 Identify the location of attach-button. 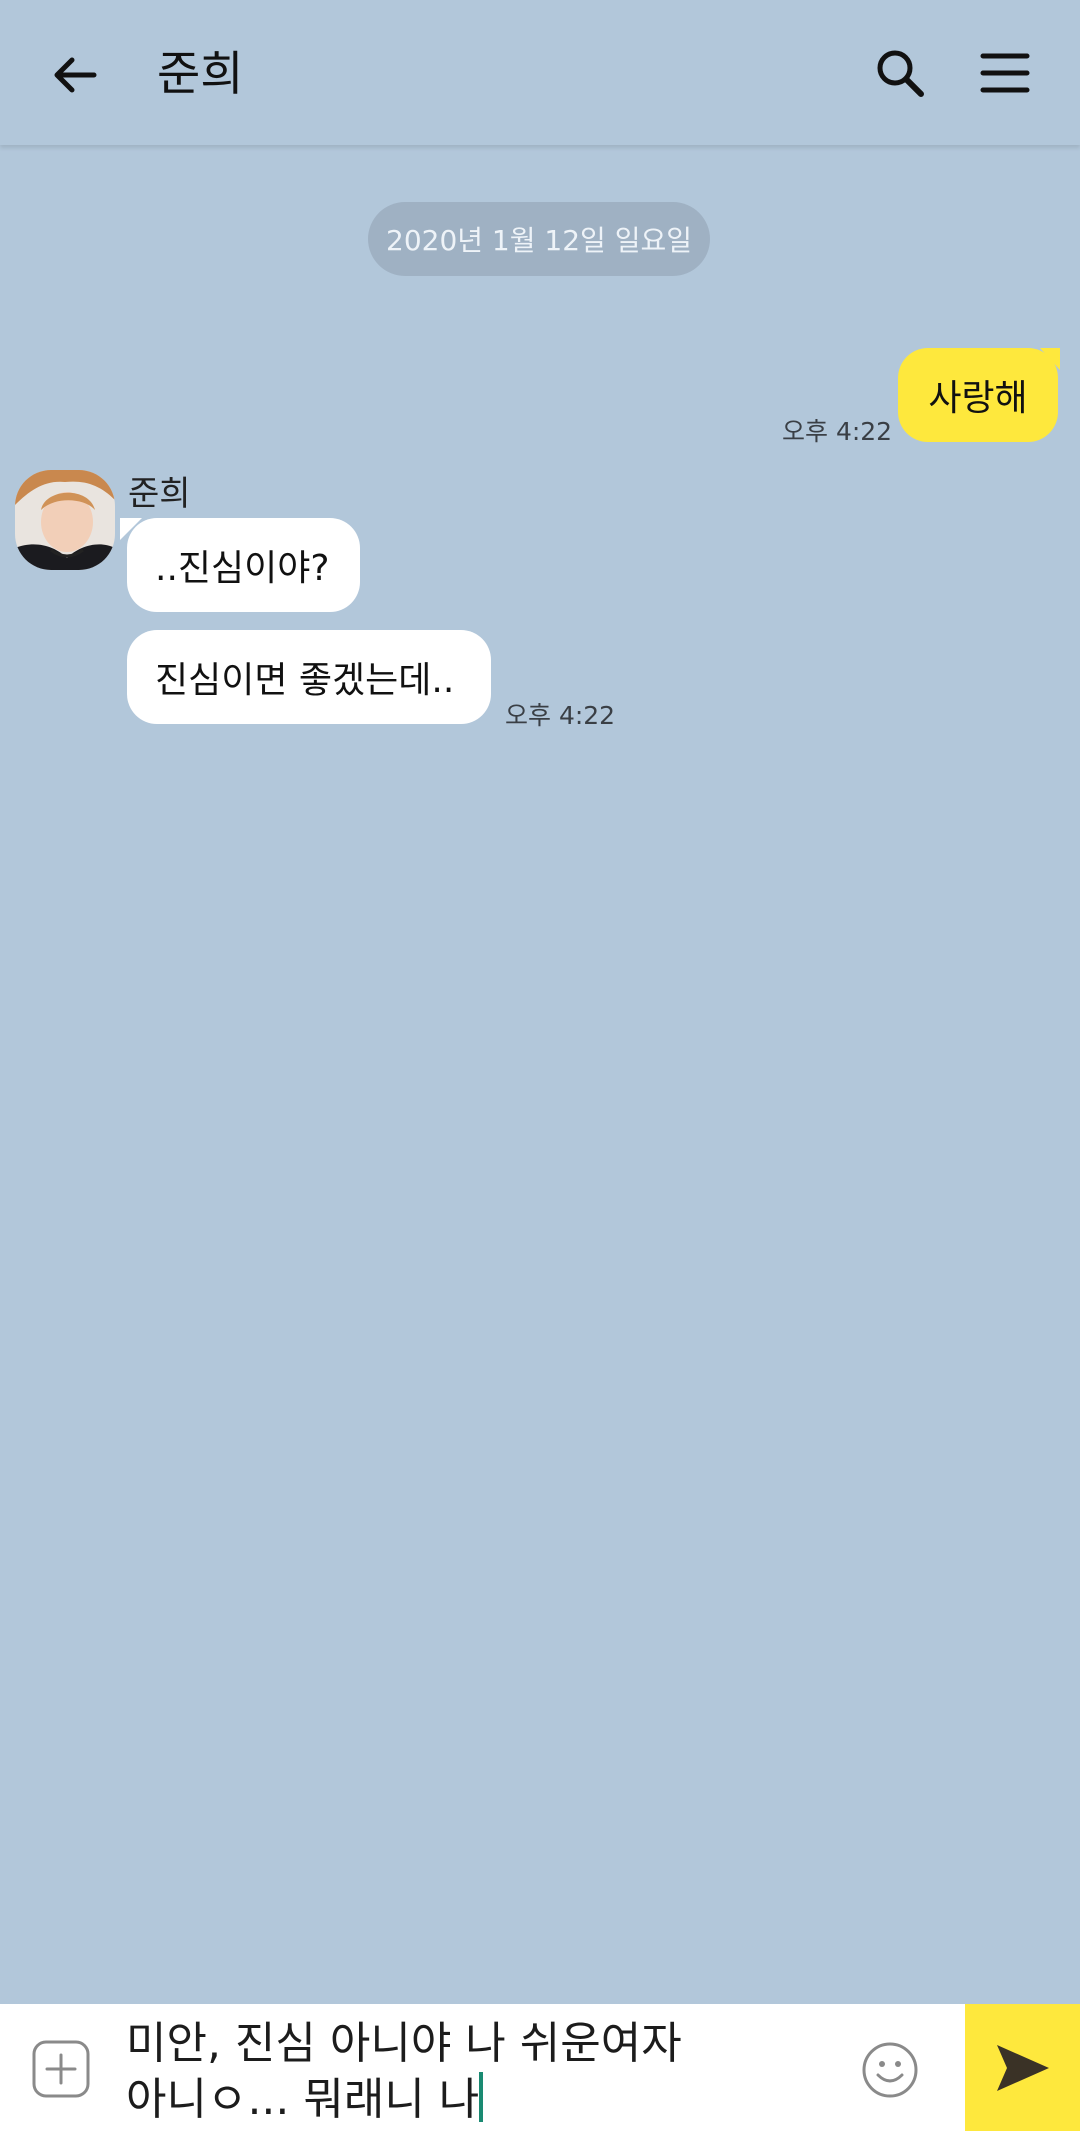
(61, 2069).